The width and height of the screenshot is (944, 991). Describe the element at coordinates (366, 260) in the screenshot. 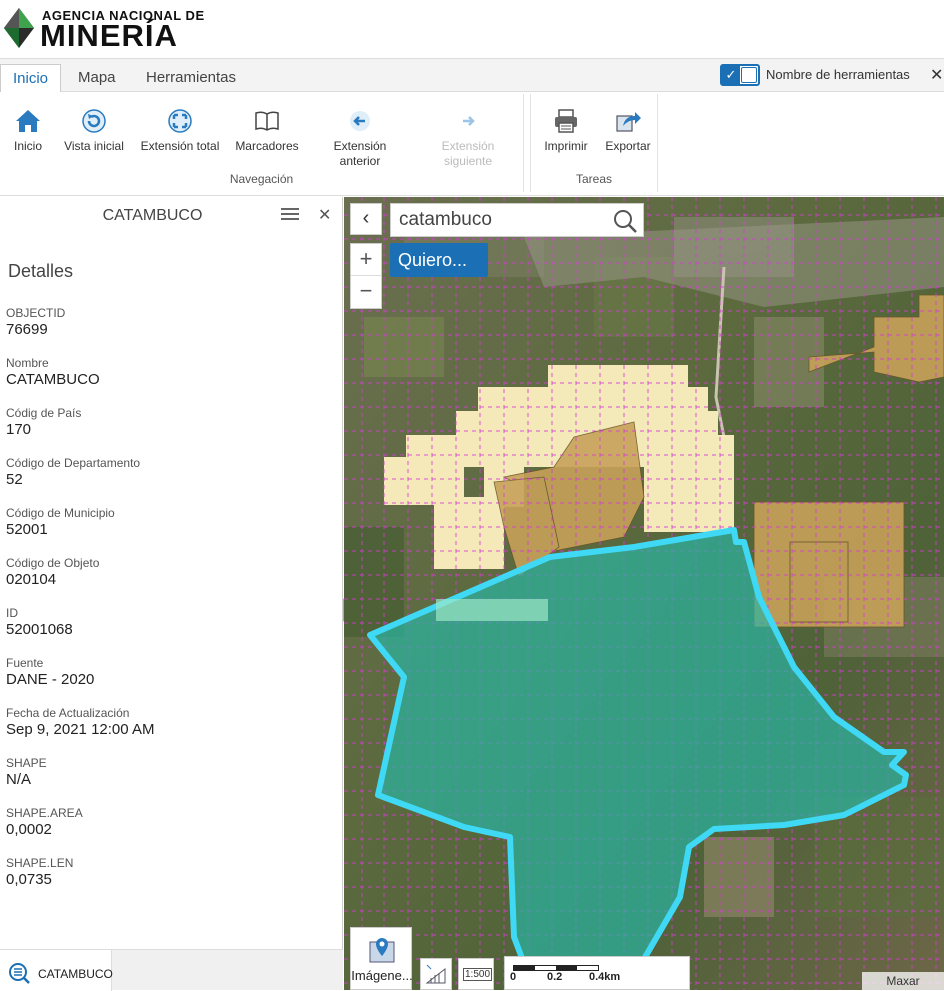

I see `zoom-in-button: +` at that location.